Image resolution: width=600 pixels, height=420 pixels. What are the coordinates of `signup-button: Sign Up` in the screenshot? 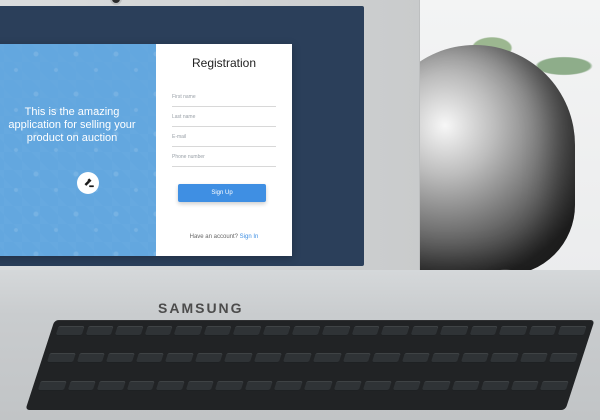 It's located at (222, 193).